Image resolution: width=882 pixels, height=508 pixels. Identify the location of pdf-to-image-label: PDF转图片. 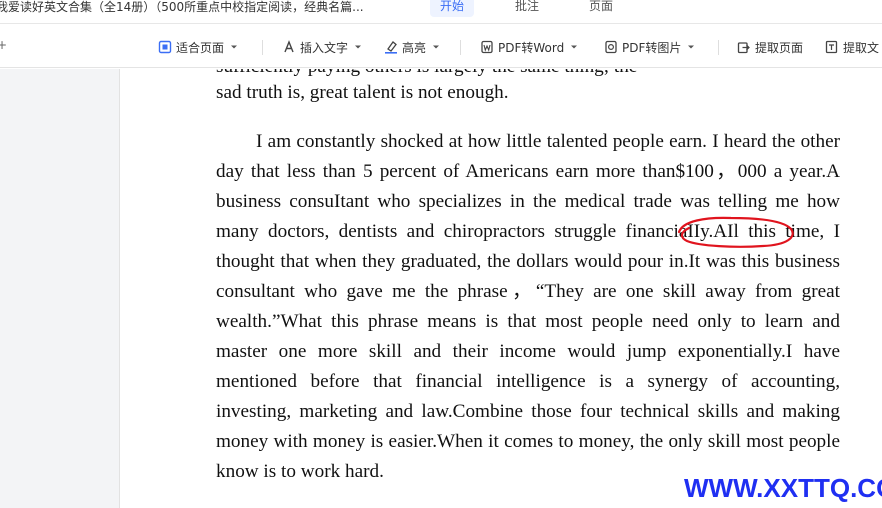
(652, 47).